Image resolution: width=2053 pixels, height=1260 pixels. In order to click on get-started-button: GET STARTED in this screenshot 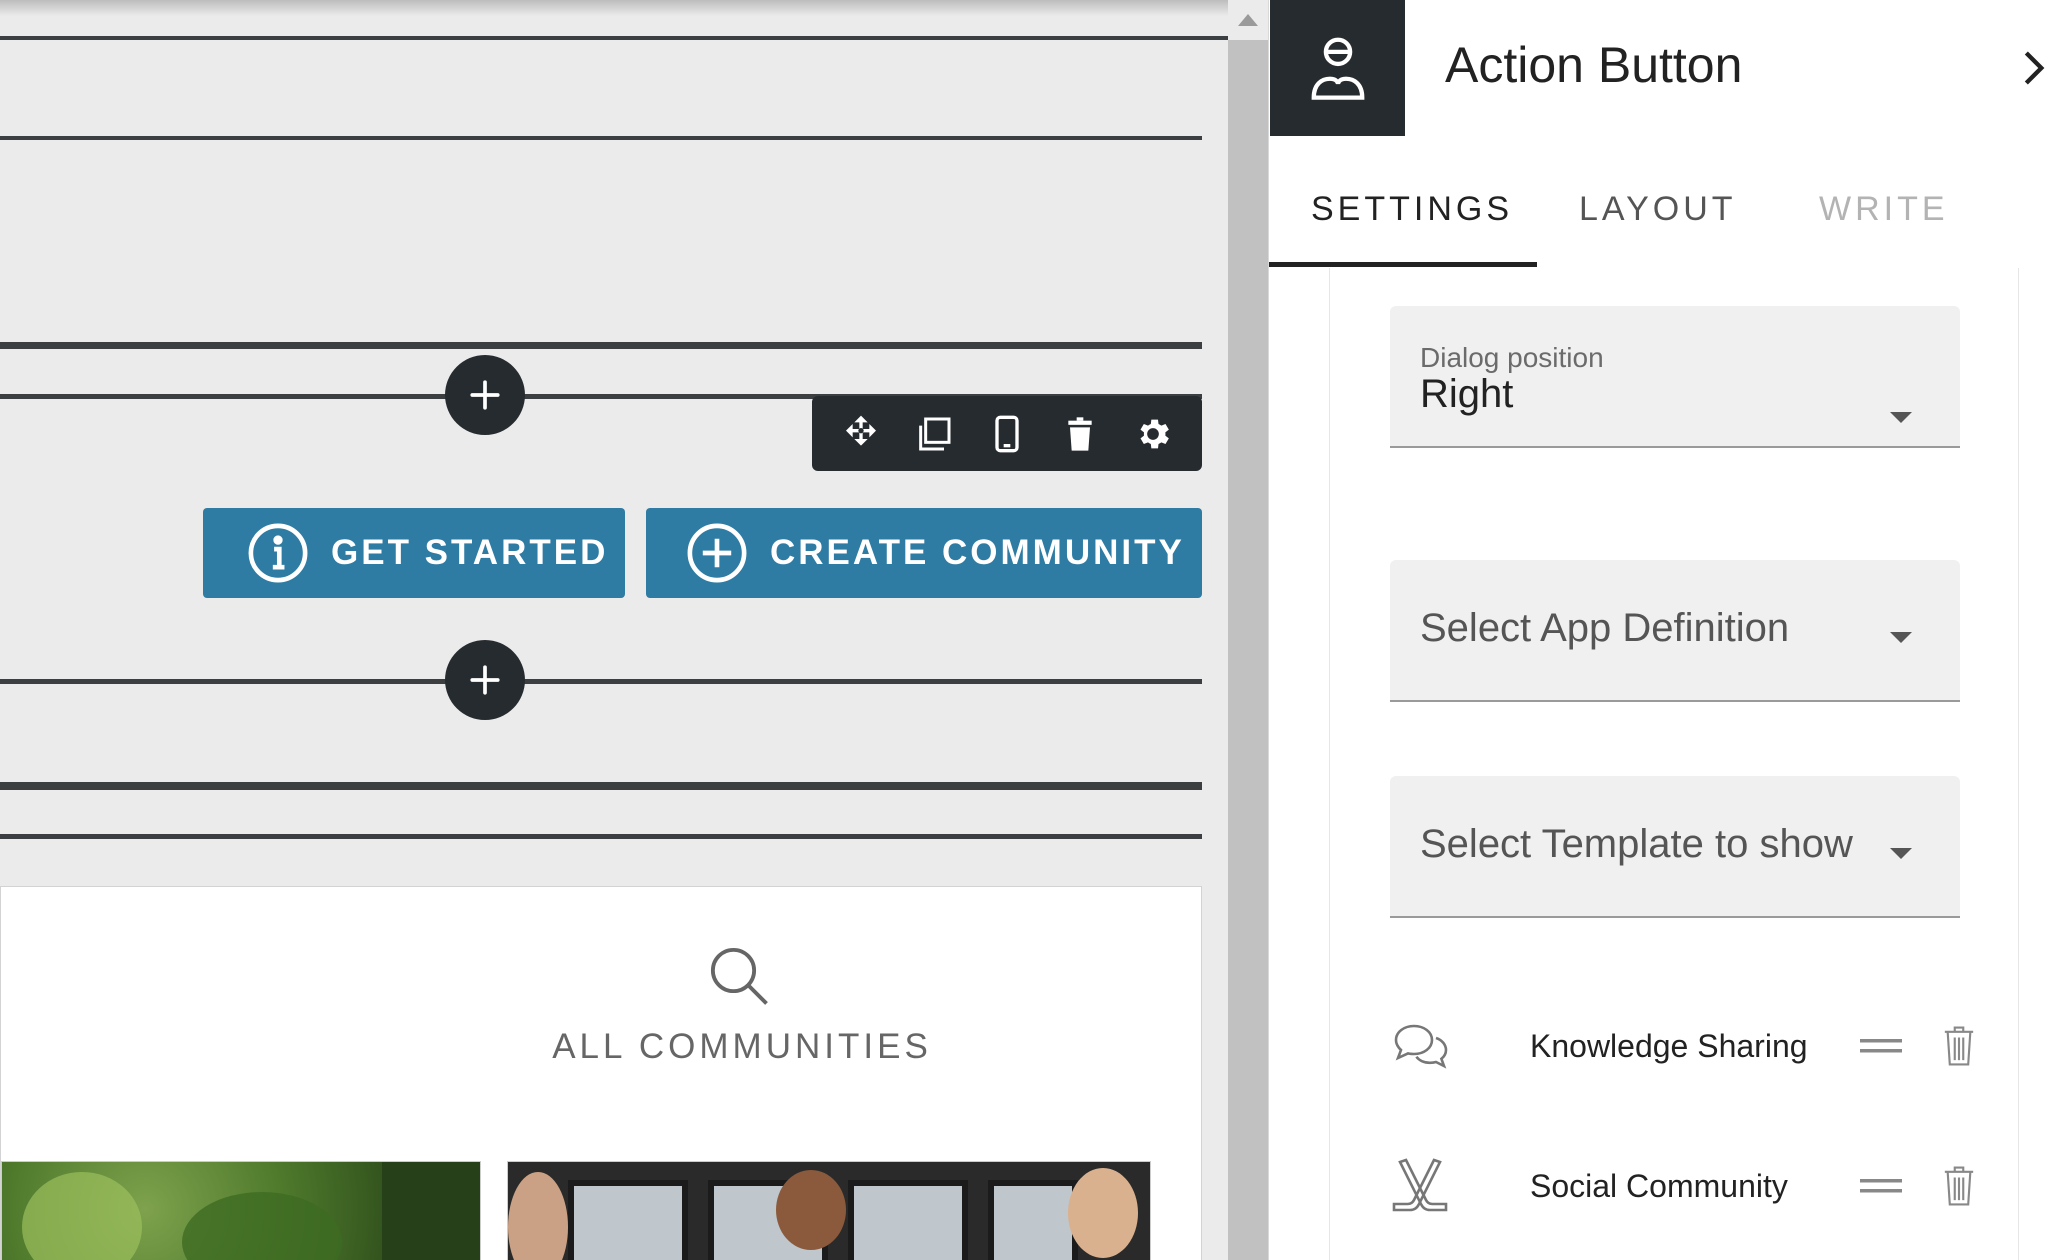, I will do `click(414, 553)`.